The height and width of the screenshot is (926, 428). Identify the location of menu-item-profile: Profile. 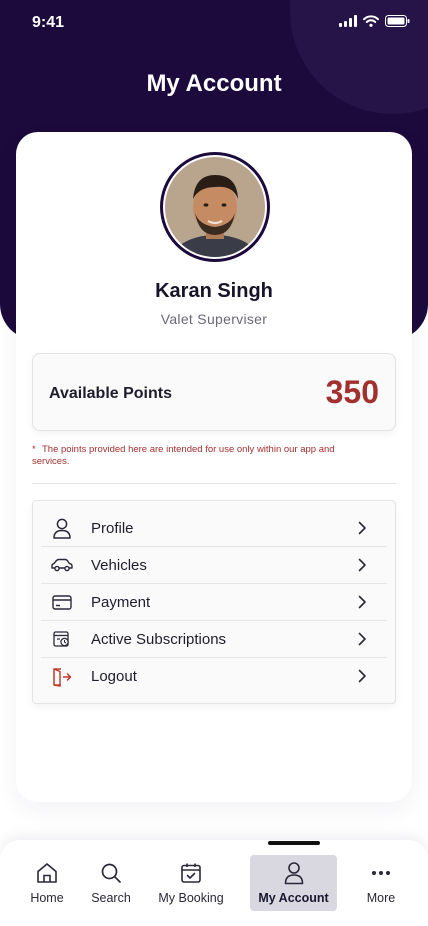
(214, 528).